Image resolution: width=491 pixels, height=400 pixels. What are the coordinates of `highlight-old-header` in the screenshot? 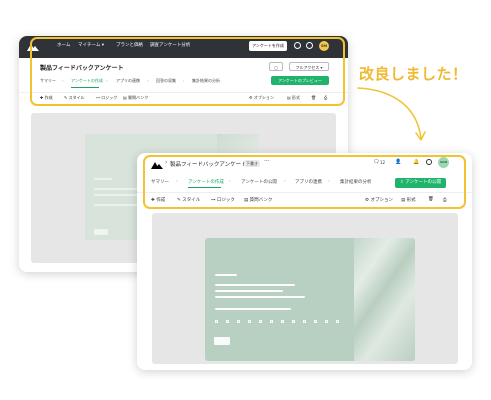 It's located at (187, 71).